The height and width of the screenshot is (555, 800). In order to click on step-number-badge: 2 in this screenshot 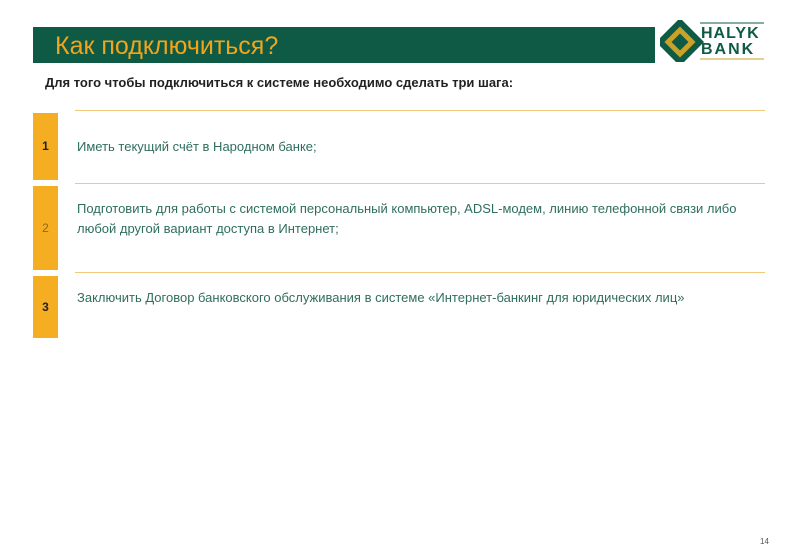, I will do `click(45, 228)`.